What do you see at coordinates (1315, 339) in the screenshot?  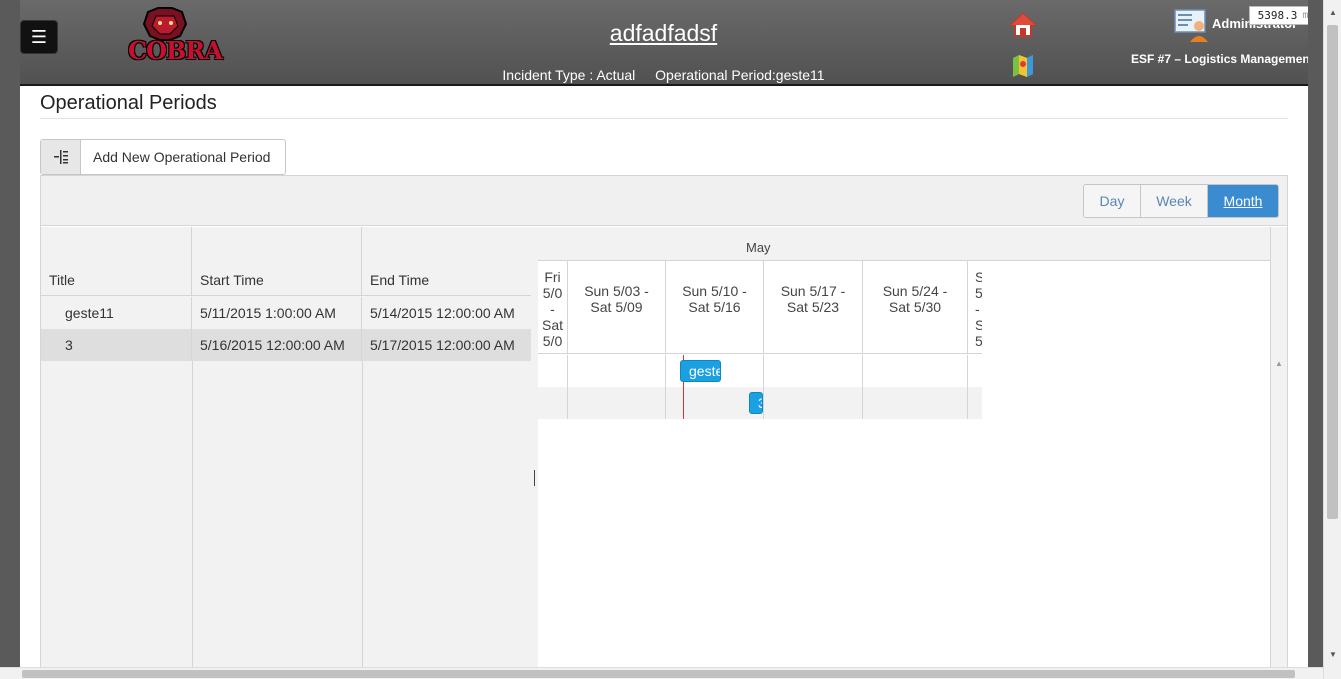 I see `frame-right` at bounding box center [1315, 339].